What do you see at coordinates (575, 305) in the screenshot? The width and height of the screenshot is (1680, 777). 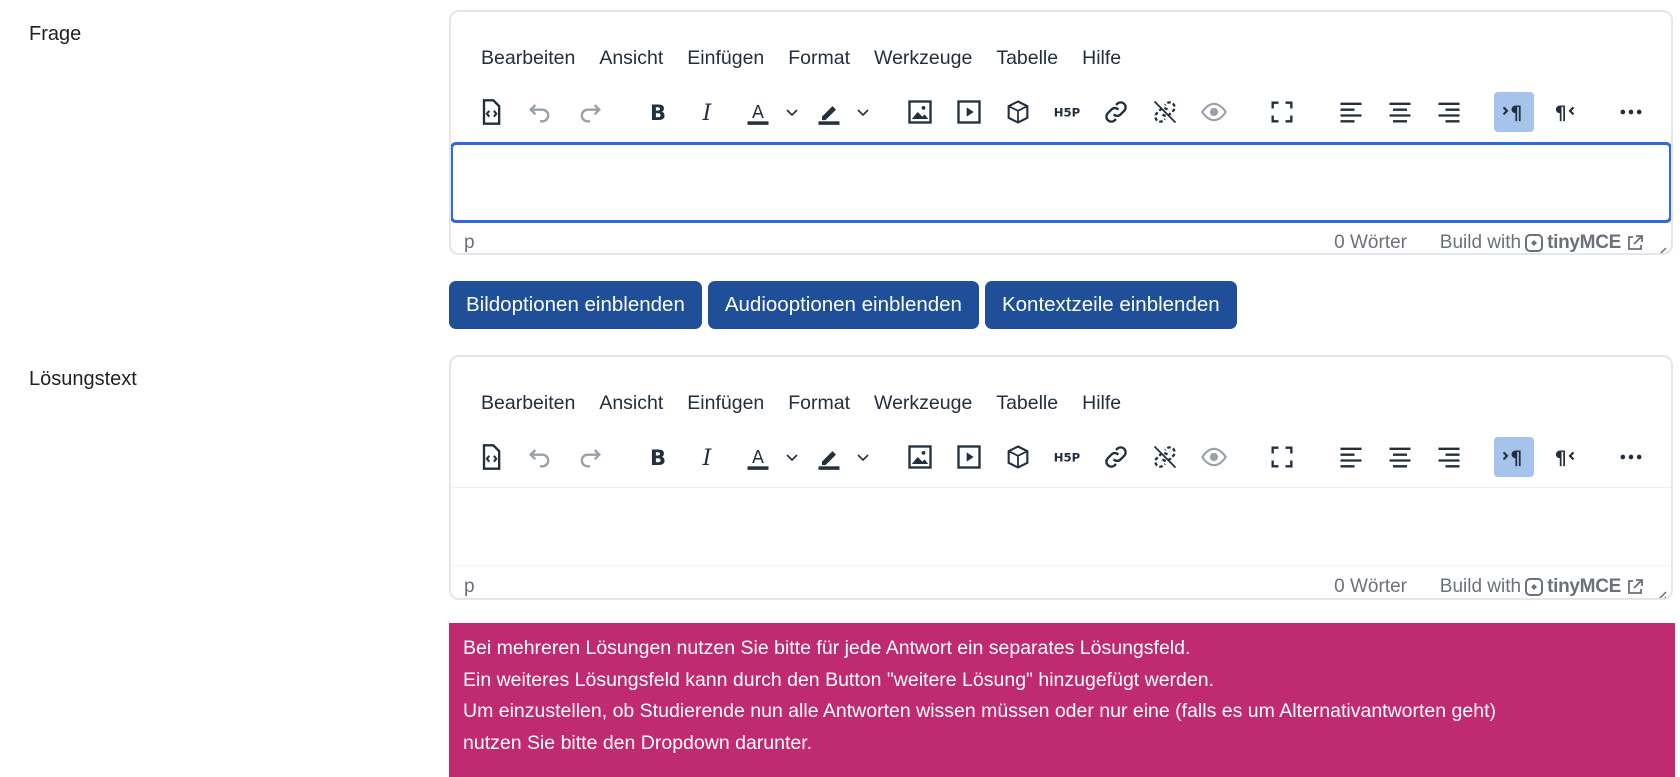 I see `image-options-button: Bildoptionen einblenden` at bounding box center [575, 305].